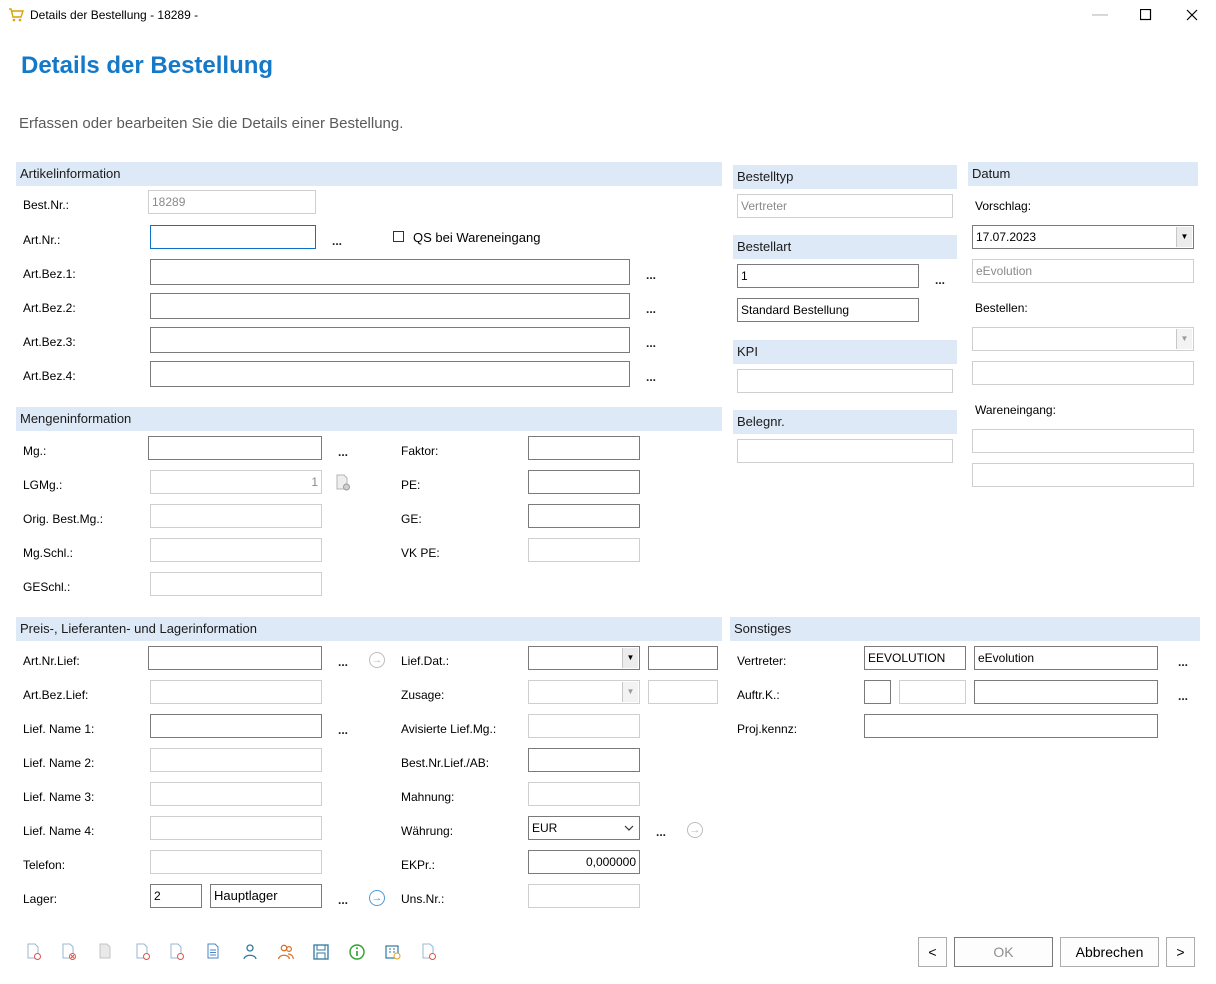 The width and height of the screenshot is (1216, 984). What do you see at coordinates (43, 485) in the screenshot?
I see `lgmg-label: LGMg.:` at bounding box center [43, 485].